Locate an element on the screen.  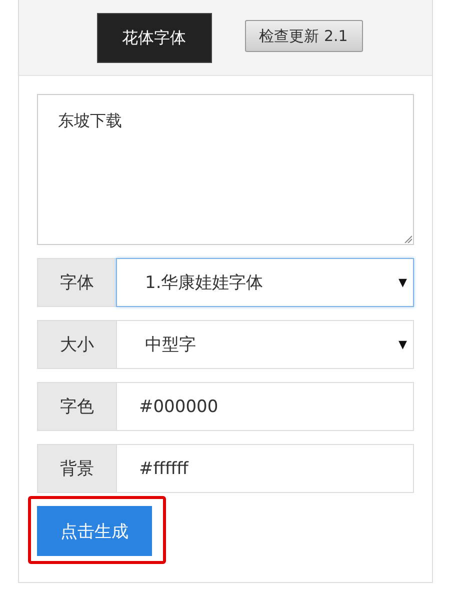
generate-button: 点击生成 is located at coordinates (94, 531).